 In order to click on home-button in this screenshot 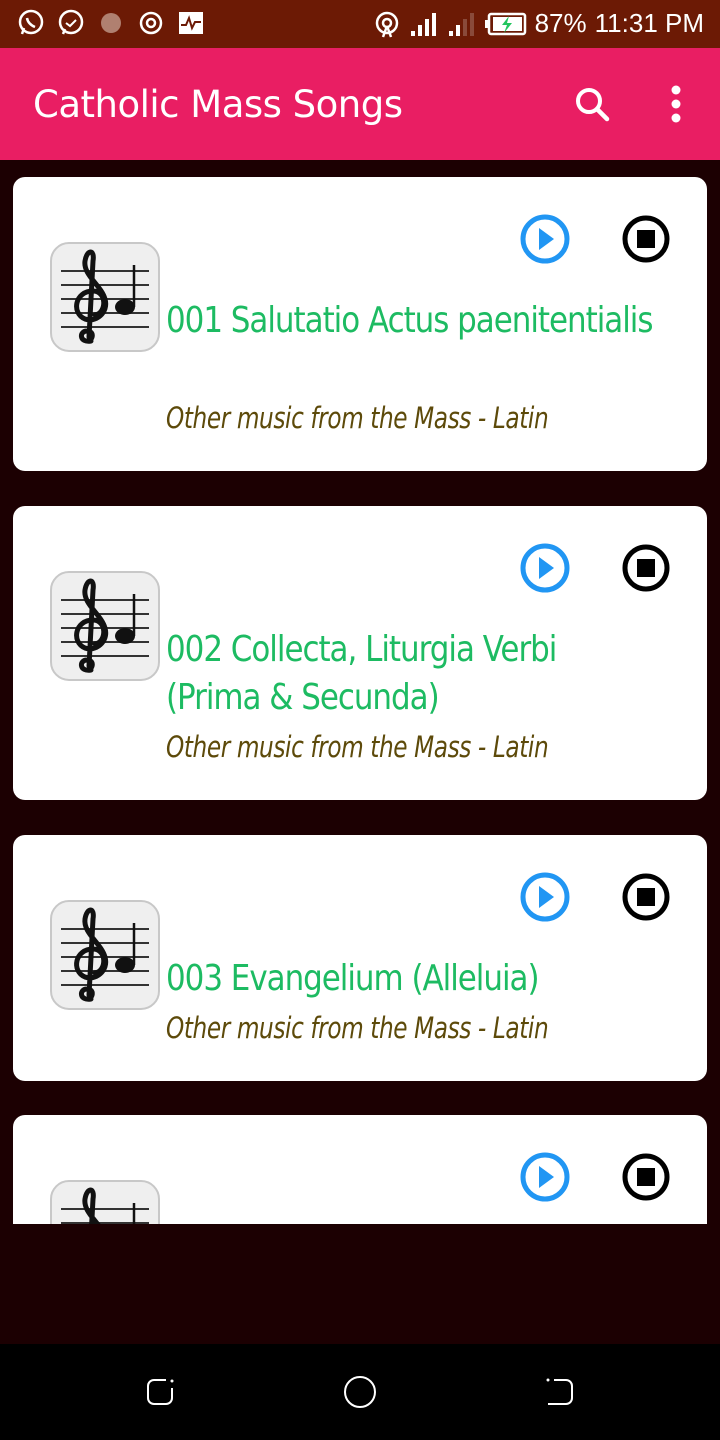, I will do `click(360, 1392)`.